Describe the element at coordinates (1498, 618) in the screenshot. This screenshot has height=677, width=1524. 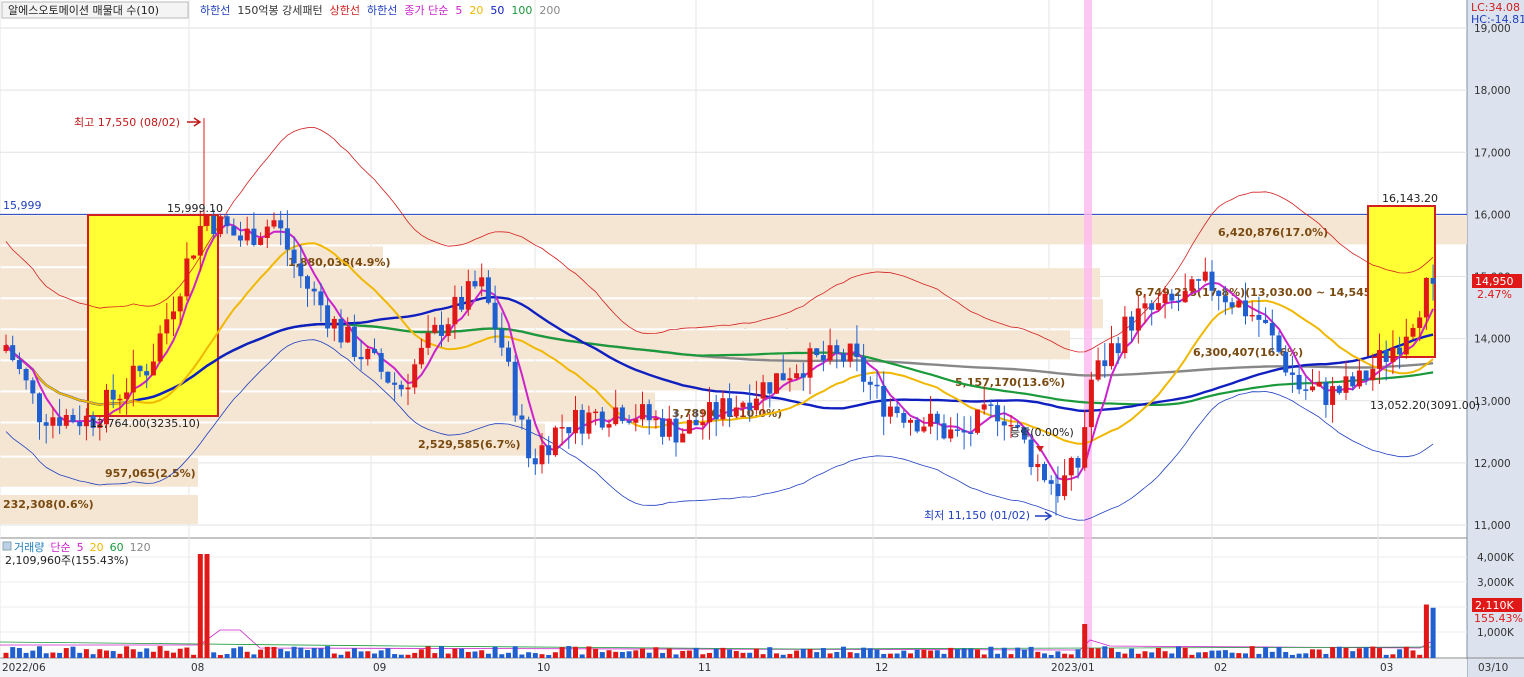
I see `volume-badge-pct: 155.43%` at that location.